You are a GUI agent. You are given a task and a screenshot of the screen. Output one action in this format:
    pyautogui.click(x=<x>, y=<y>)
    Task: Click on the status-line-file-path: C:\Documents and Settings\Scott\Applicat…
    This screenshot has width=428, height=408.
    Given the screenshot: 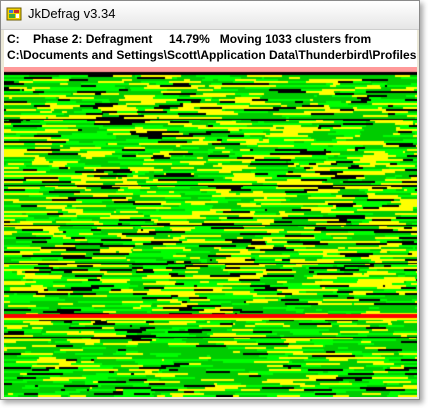 What is the action you would take?
    pyautogui.click(x=212, y=55)
    